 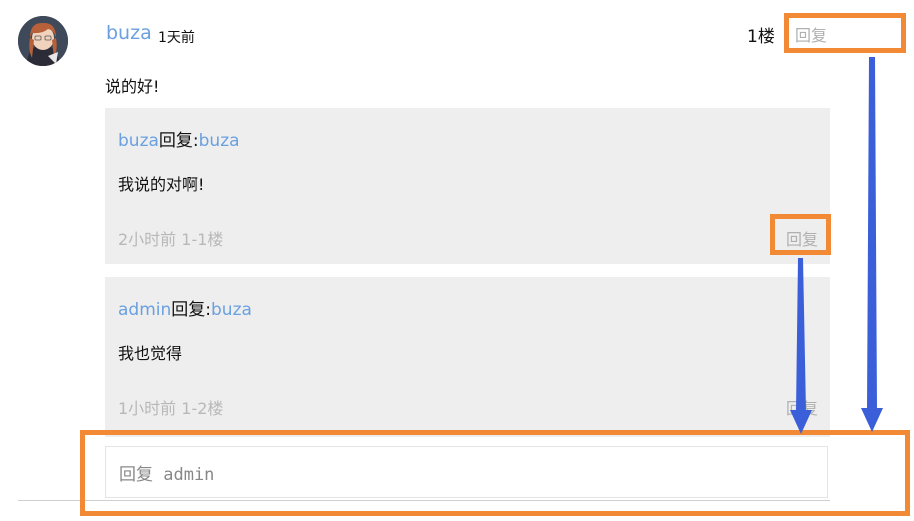 I want to click on comment-content: 说的好!, so click(x=132, y=86).